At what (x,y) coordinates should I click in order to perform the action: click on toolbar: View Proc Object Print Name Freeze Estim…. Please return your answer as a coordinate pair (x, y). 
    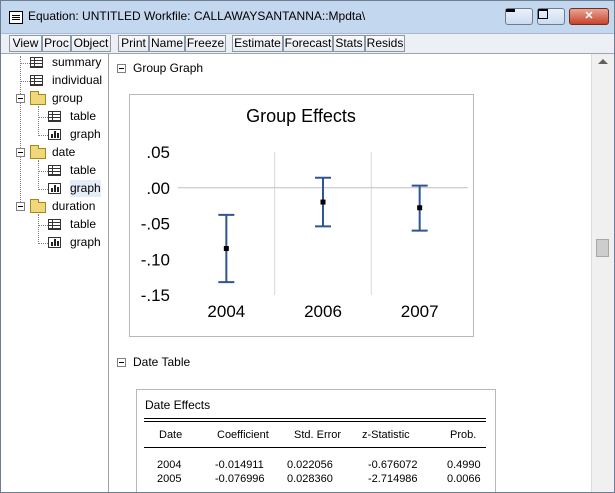
    Looking at the image, I should click on (307, 44).